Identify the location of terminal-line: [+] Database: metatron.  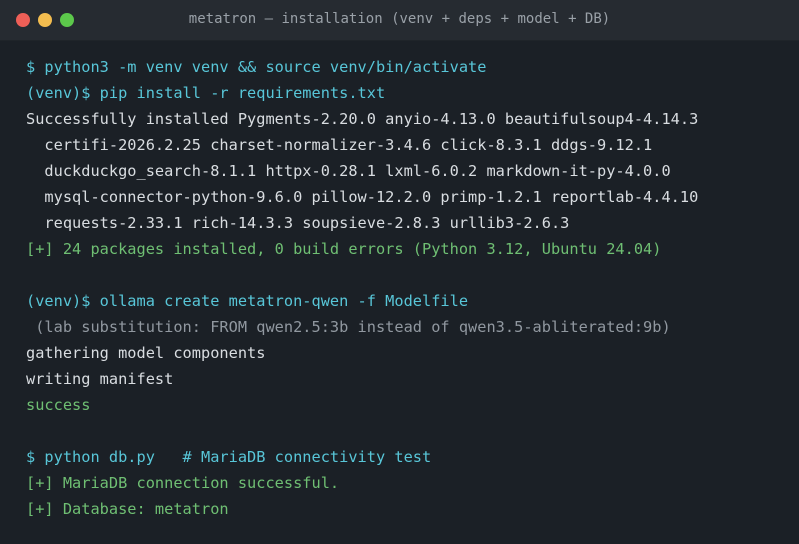
(127, 509).